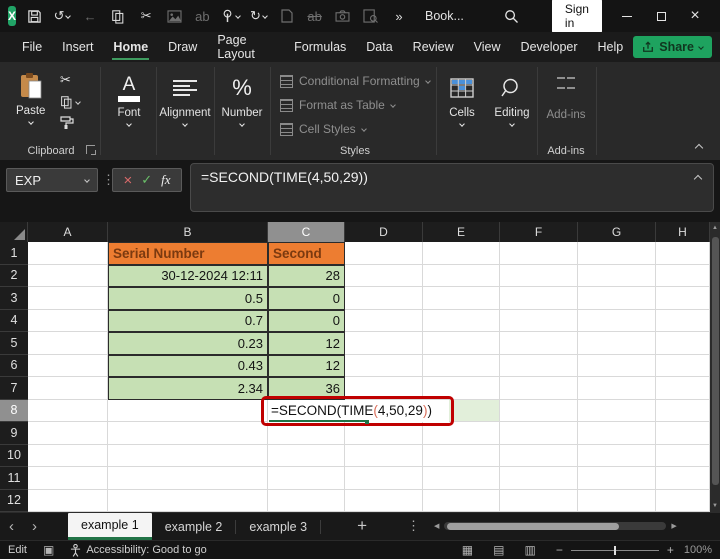 The image size is (720, 559). I want to click on cell-C4: 0, so click(306, 320).